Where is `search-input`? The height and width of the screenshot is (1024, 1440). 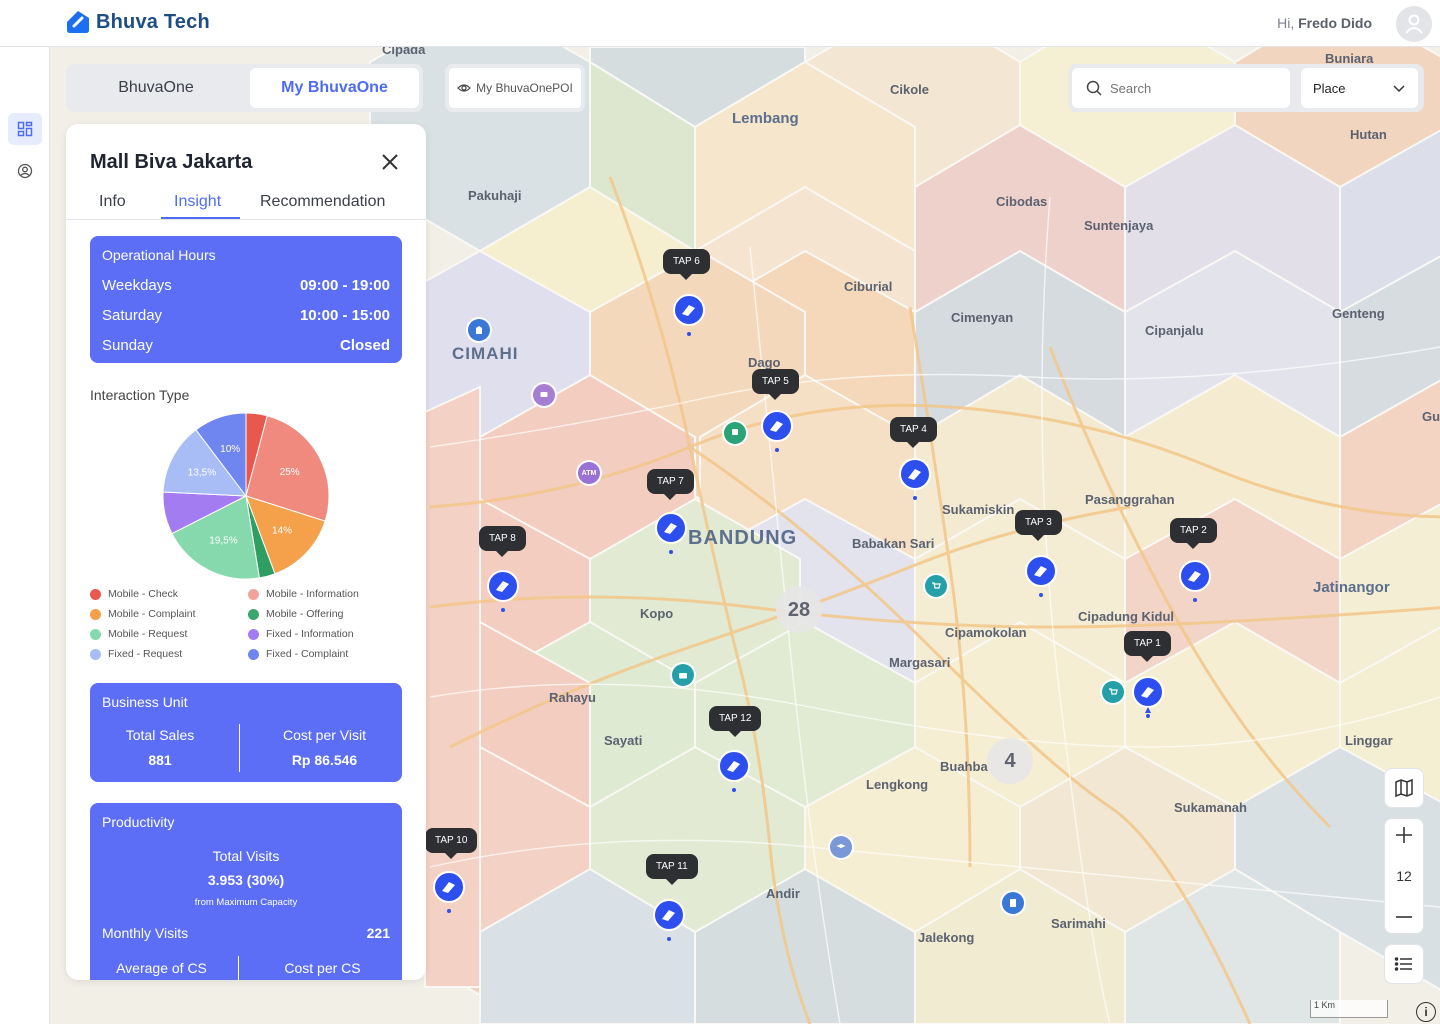 search-input is located at coordinates (1190, 88).